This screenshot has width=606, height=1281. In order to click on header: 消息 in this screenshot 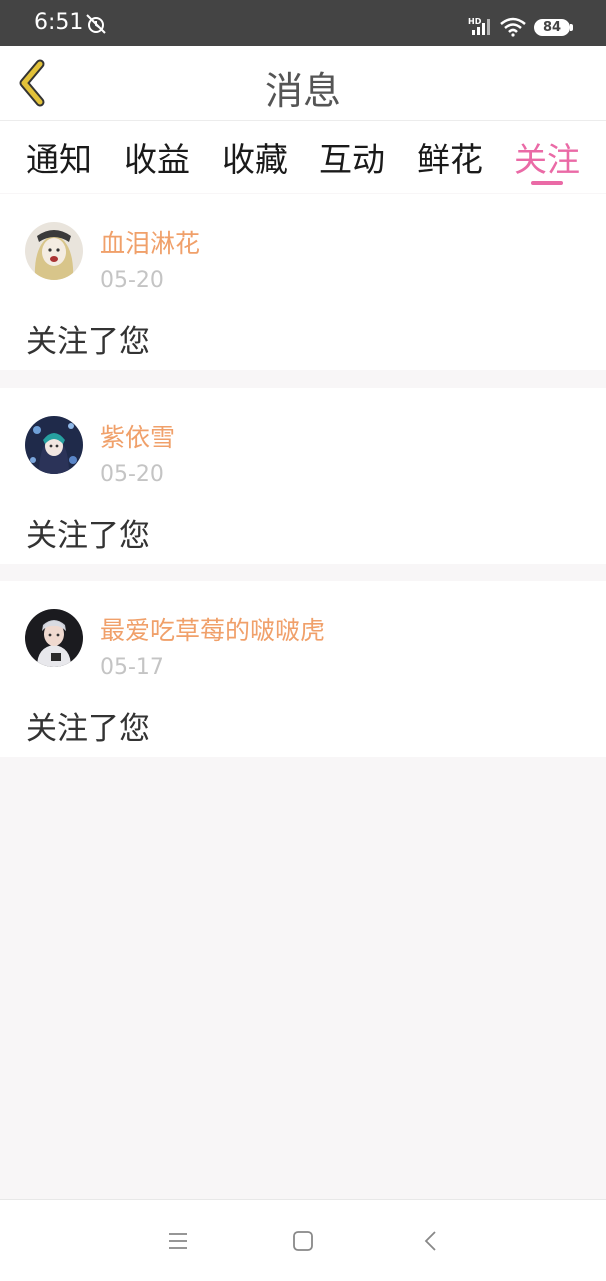, I will do `click(303, 83)`.